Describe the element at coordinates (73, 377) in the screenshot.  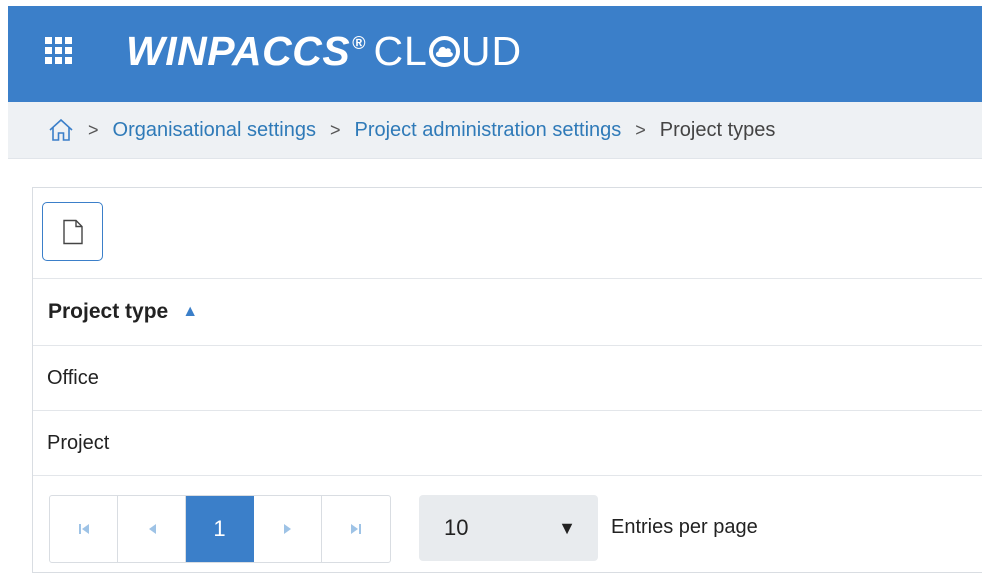
I see `table-cell-project-type: Office` at that location.